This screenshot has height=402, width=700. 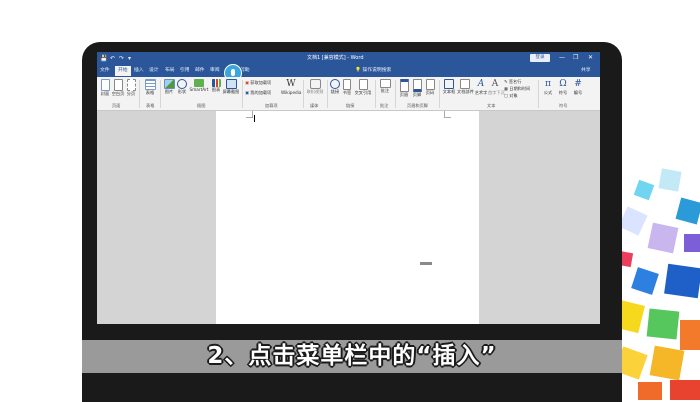 I want to click on caption-text: 2、点击菜单栏中的“插入”, so click(x=352, y=356).